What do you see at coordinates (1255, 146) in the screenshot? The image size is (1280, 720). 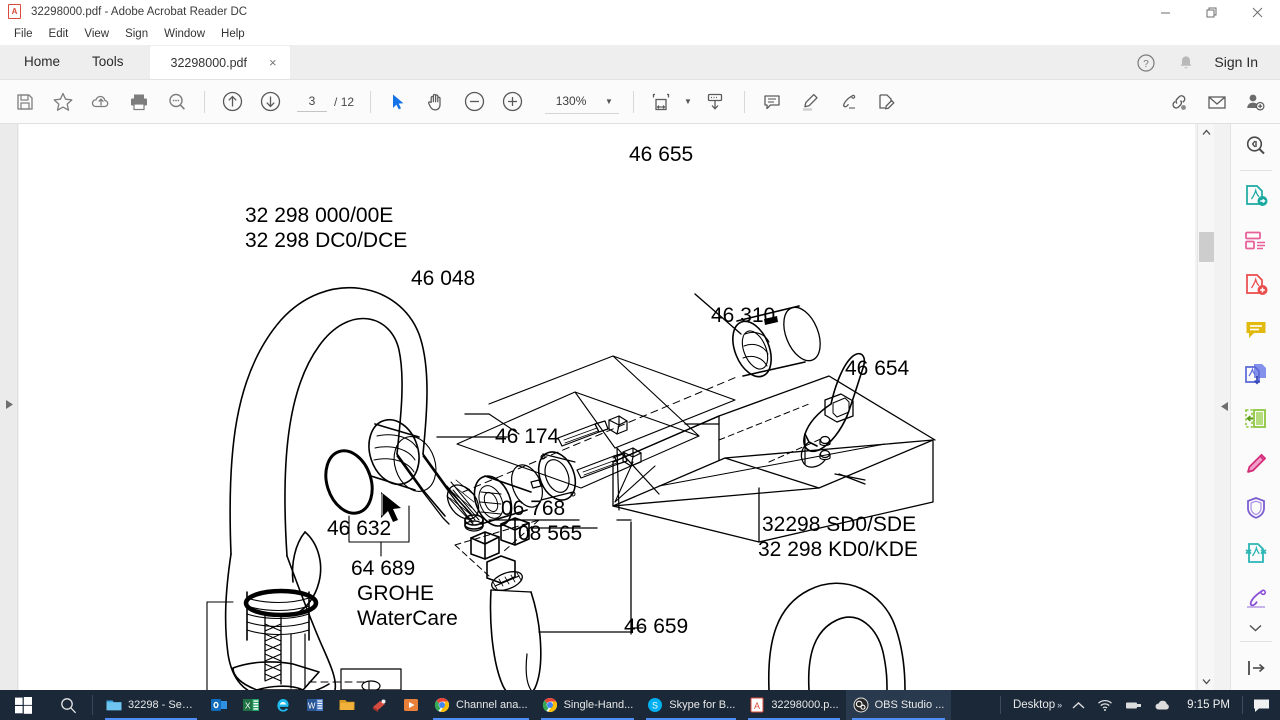 I see `search-tool-icon` at bounding box center [1255, 146].